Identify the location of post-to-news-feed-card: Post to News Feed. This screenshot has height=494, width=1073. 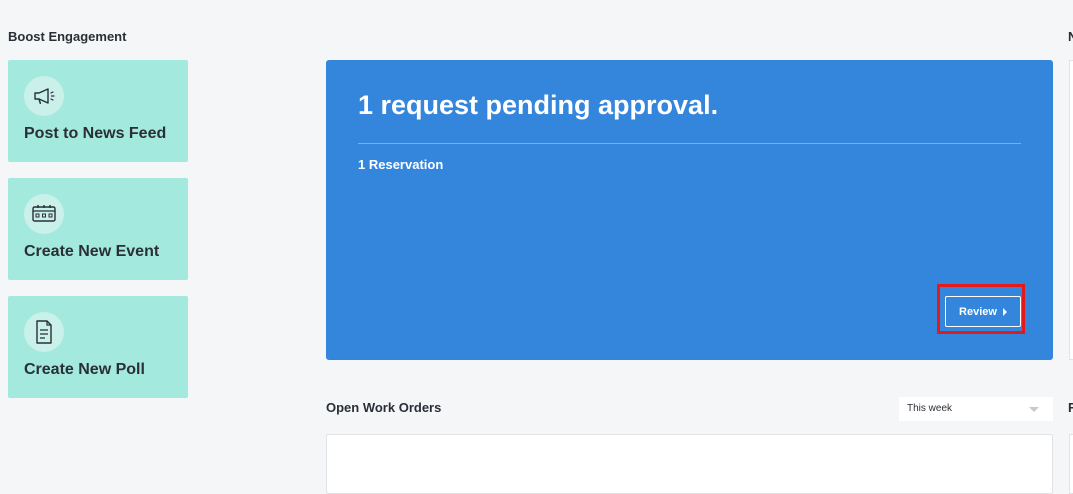
(98, 111).